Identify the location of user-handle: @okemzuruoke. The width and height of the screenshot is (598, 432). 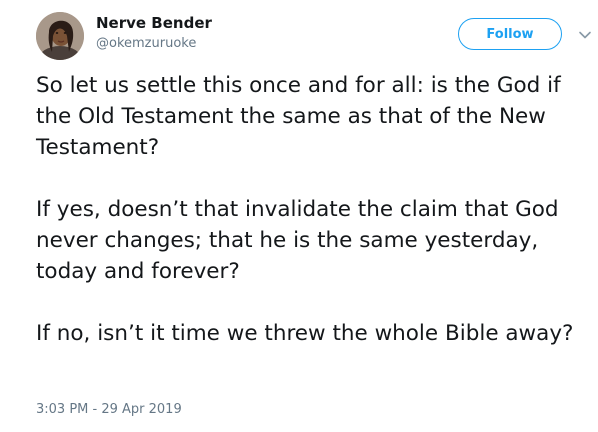
(146, 44).